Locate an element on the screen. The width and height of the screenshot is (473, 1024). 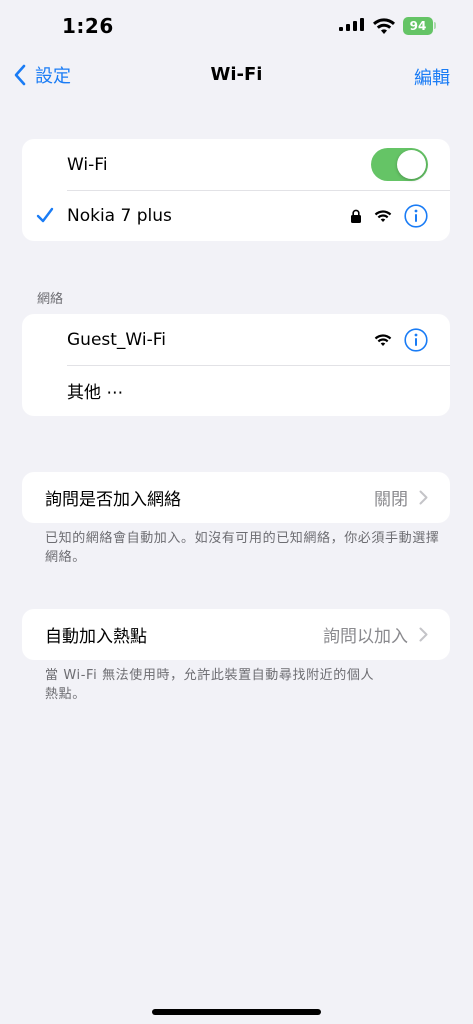
page-title: Wi-Fi is located at coordinates (236, 74).